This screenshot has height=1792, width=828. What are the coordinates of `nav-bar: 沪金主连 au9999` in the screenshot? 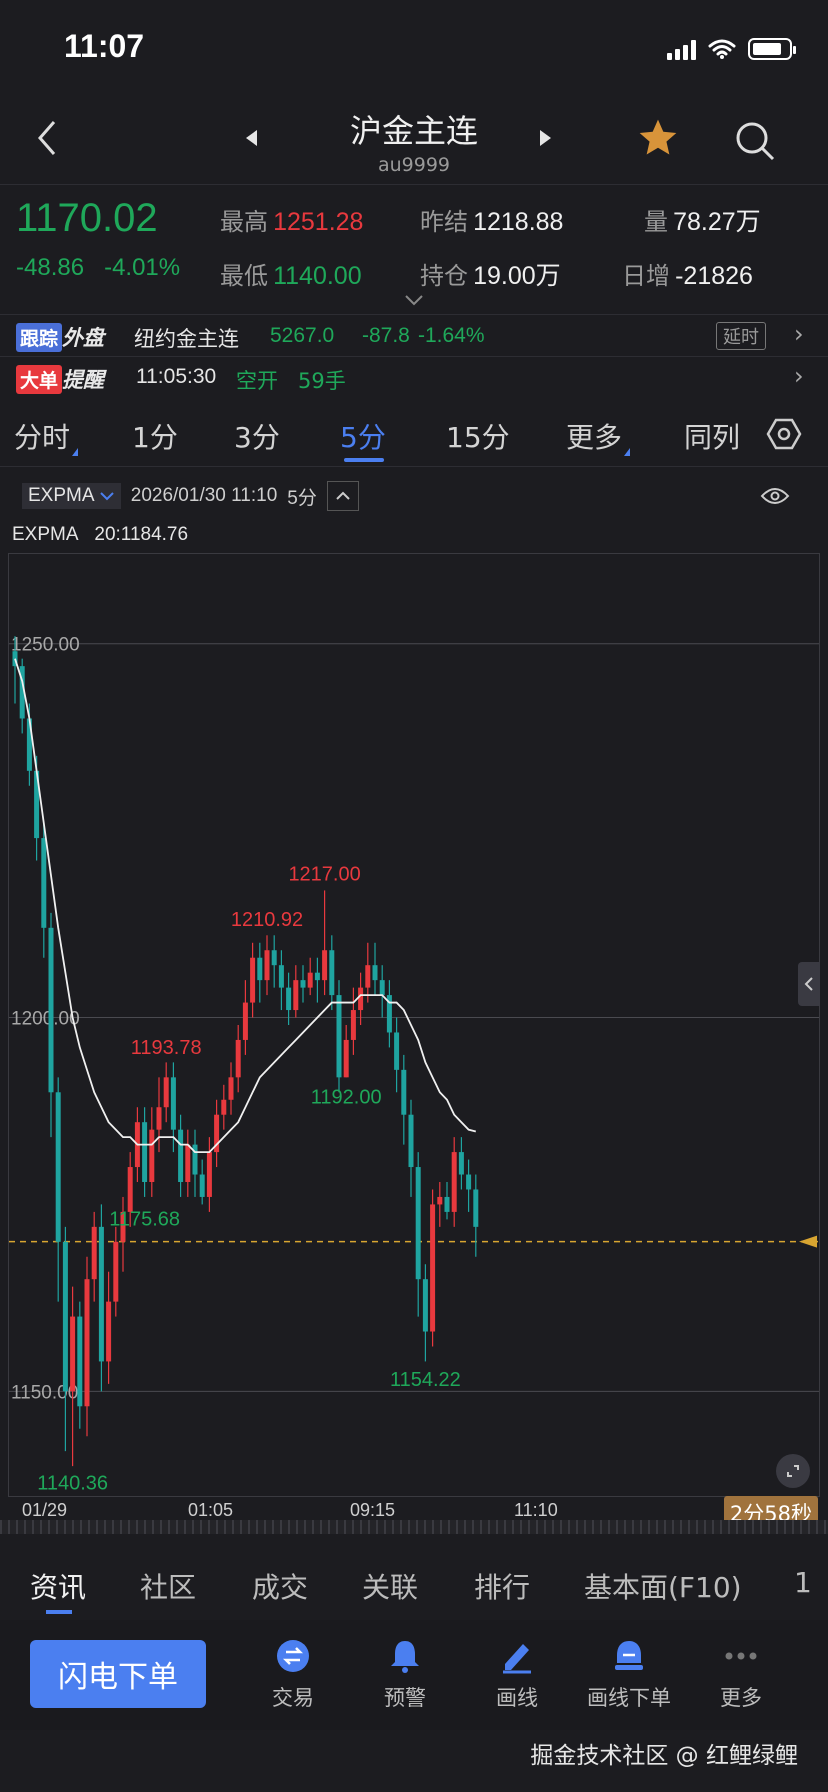 It's located at (414, 141).